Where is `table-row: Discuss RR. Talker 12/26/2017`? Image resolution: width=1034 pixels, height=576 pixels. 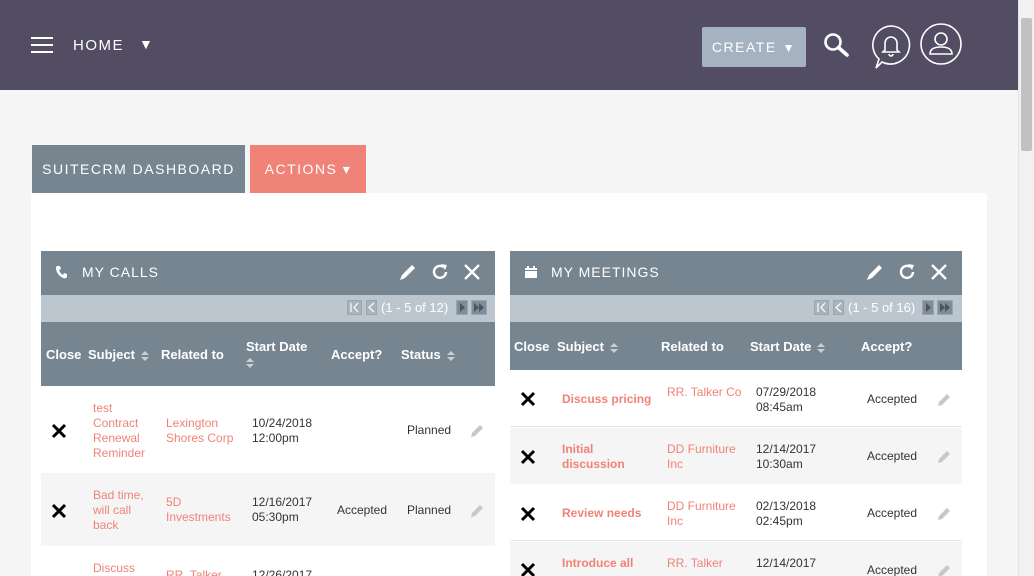 table-row: Discuss RR. Talker 12/26/2017 is located at coordinates (268, 561).